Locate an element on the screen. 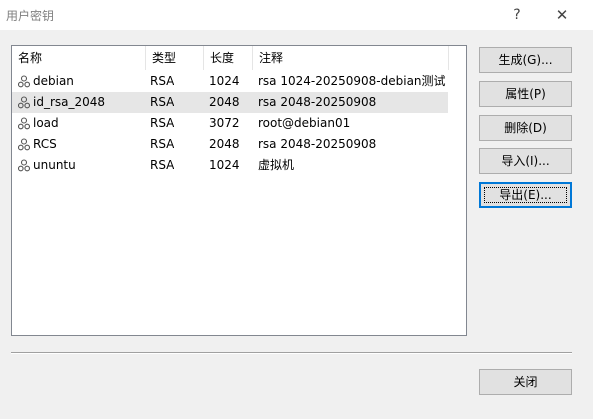  column-header-comment: 注释 is located at coordinates (351, 58).